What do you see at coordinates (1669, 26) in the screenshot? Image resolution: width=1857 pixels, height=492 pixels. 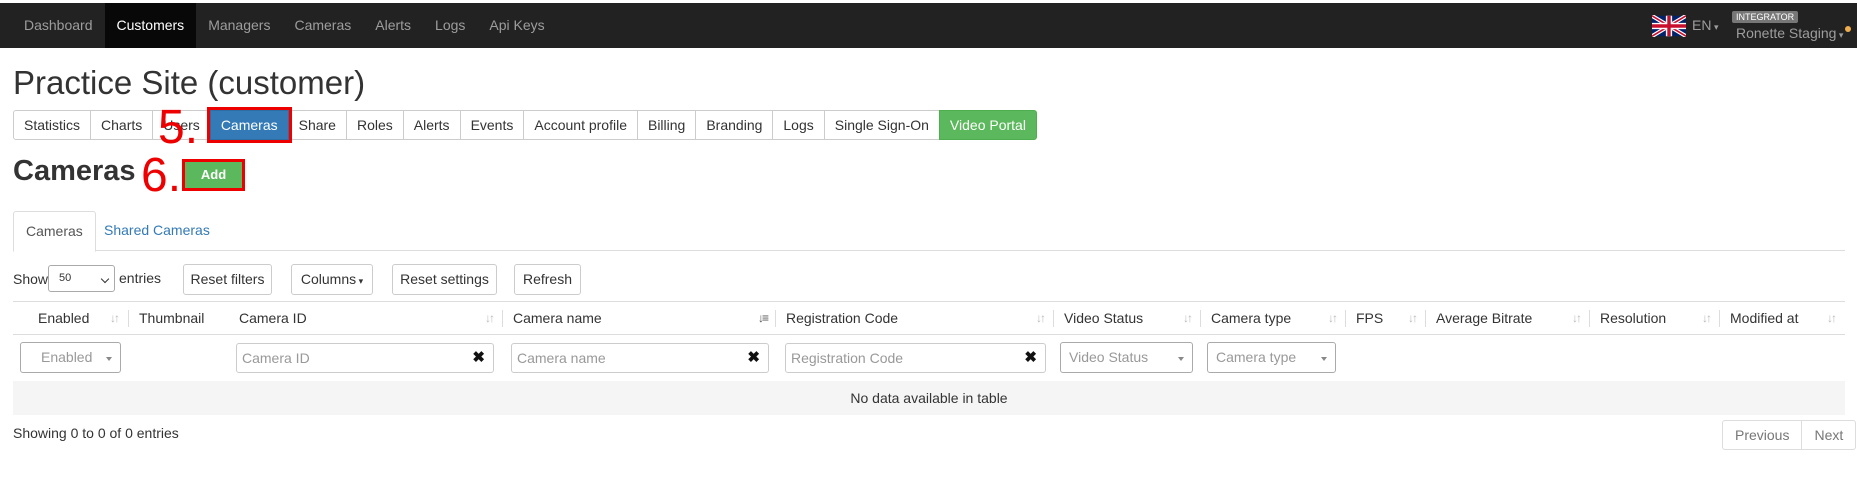 I see `uk-flag-icon` at bounding box center [1669, 26].